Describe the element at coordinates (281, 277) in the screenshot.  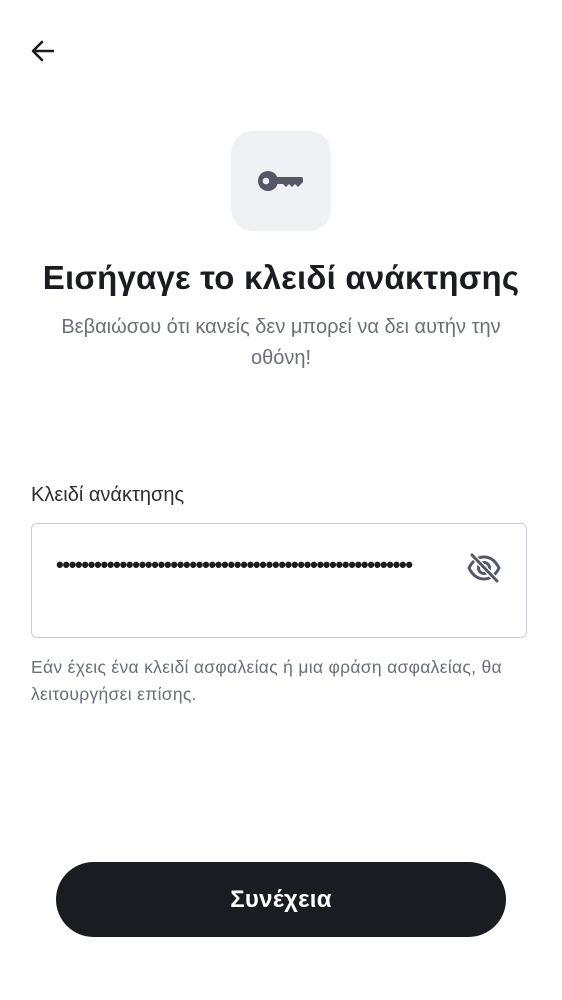
I see `page-title: Εισήγαγε το κλειδί ανάκτησης` at that location.